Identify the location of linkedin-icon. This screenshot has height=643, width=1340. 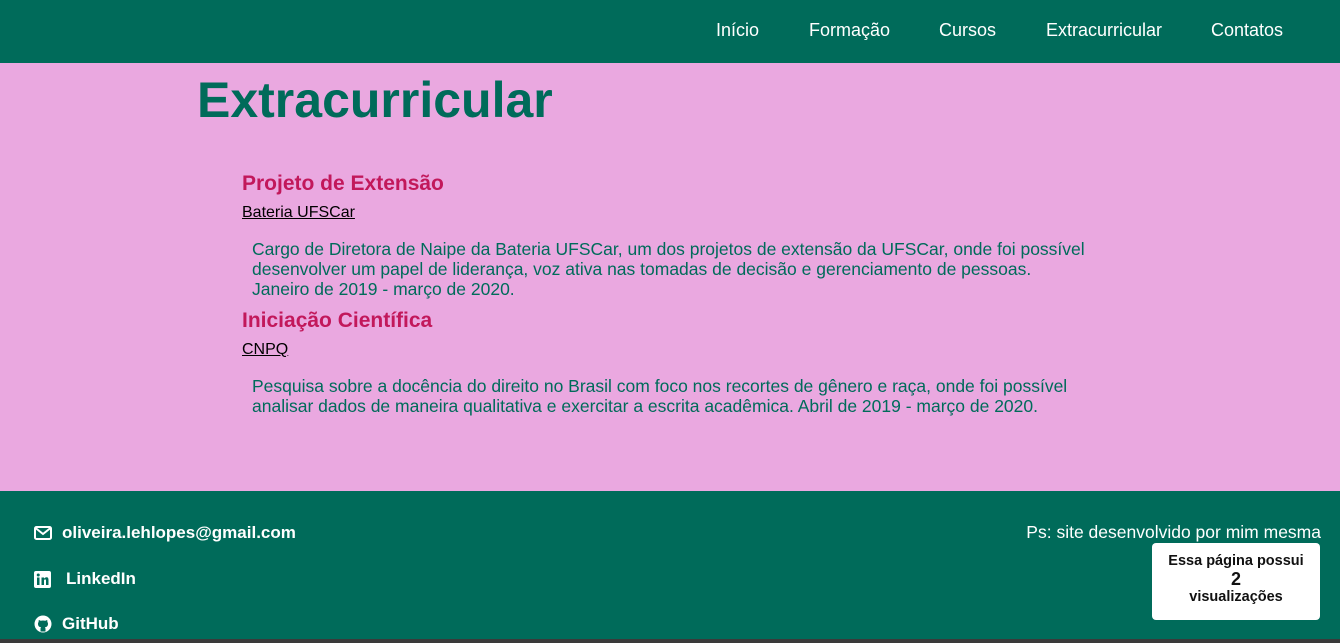
(42, 579).